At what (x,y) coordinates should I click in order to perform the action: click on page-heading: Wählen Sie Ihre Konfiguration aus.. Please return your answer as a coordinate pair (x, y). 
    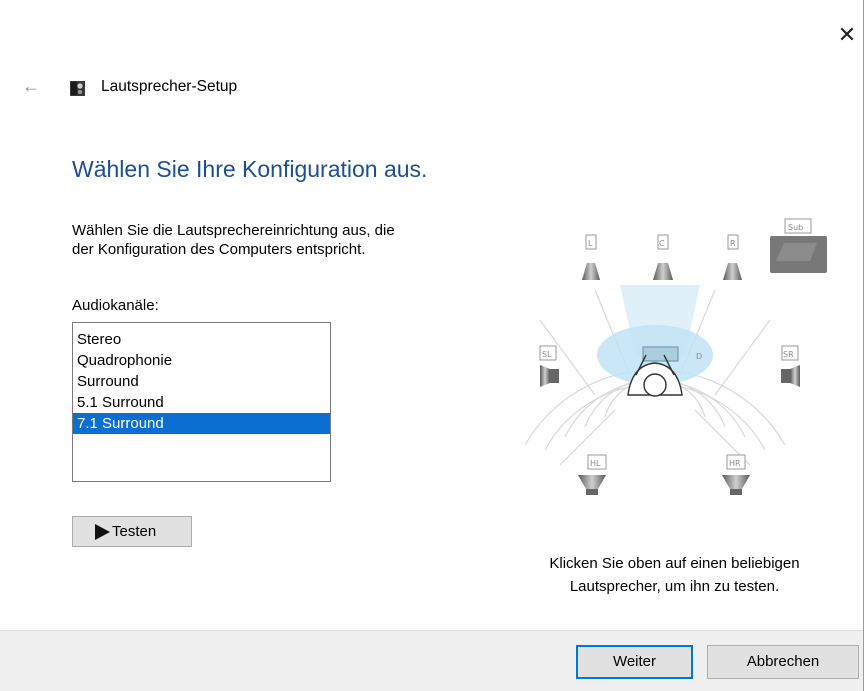
    Looking at the image, I should click on (250, 169).